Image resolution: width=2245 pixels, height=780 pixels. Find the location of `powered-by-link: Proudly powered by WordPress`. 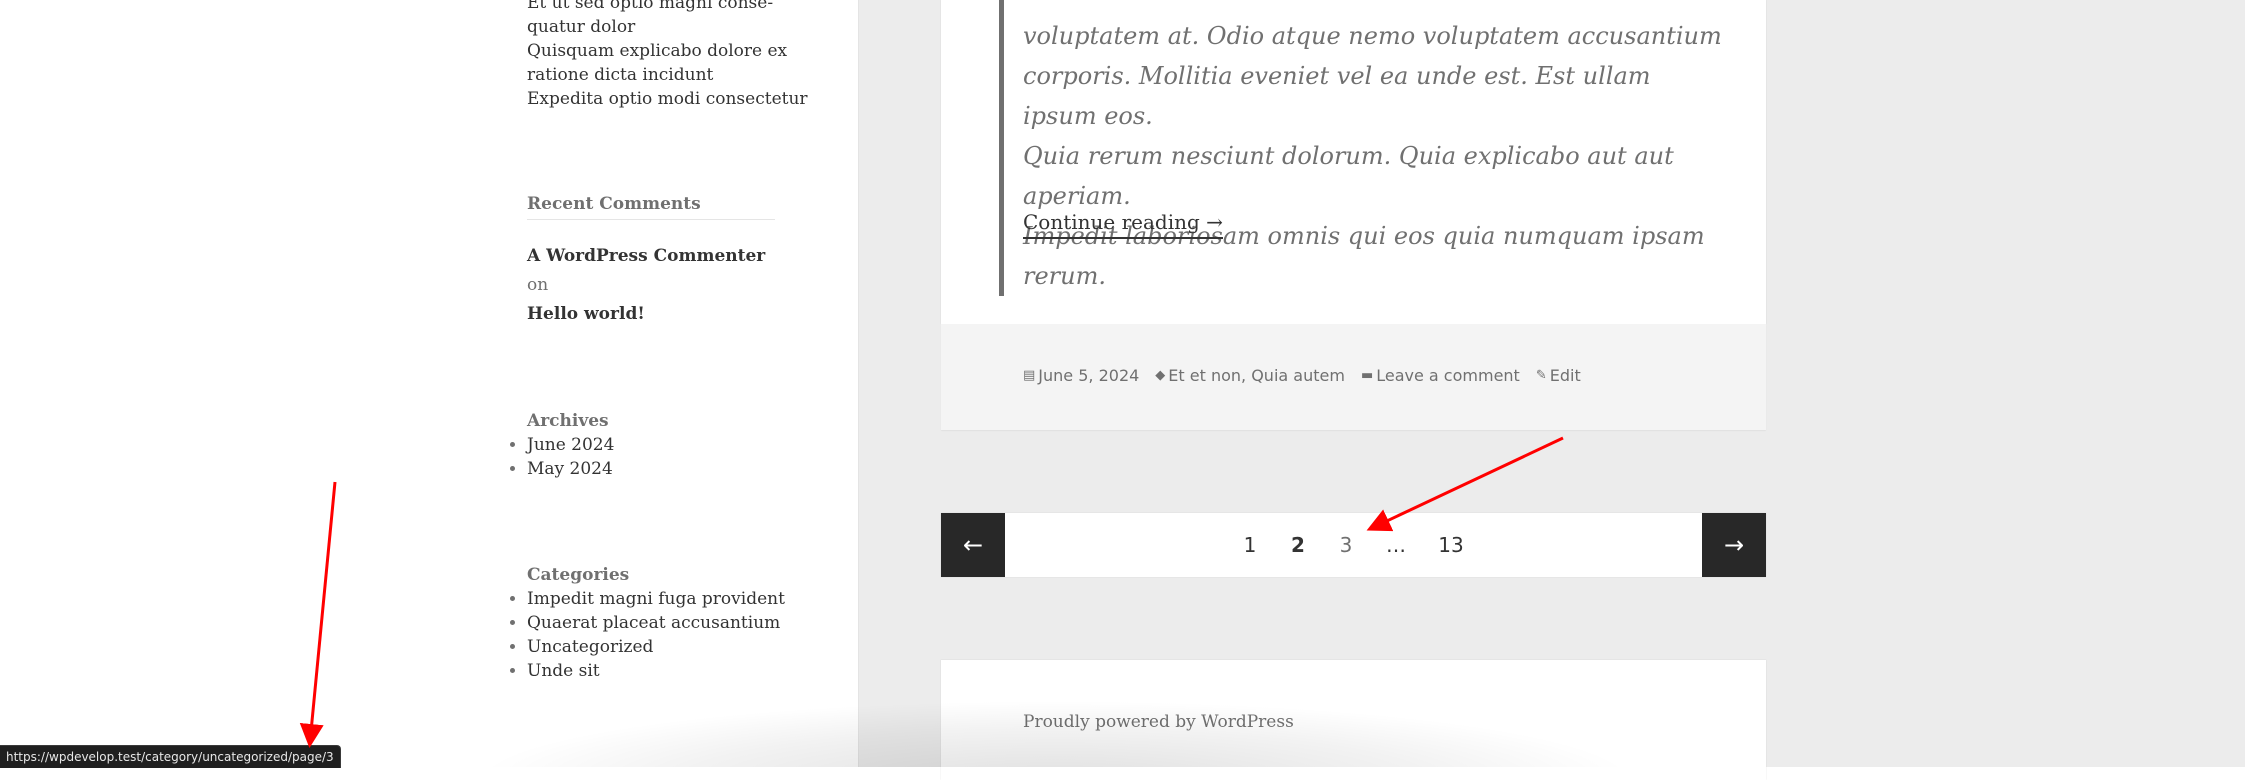

powered-by-link: Proudly powered by WordPress is located at coordinates (1158, 722).